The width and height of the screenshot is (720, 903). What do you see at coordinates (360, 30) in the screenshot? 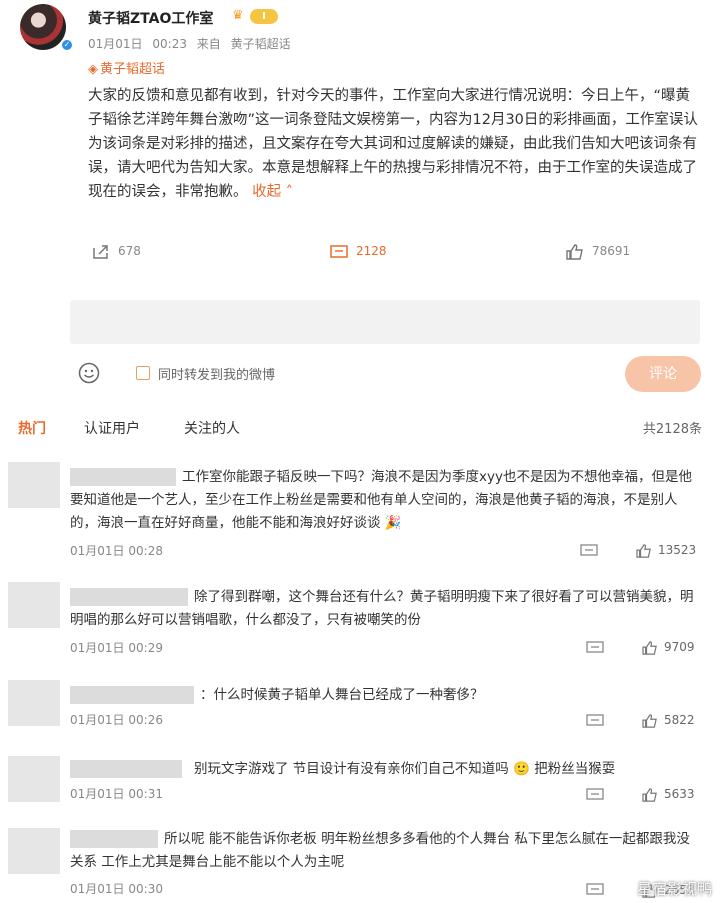
I see `post-header: ✓ 黄子韬ZTAO工作室 ♛ Ⅰ 01月01日 00:23 来自 黄子韬超话` at bounding box center [360, 30].